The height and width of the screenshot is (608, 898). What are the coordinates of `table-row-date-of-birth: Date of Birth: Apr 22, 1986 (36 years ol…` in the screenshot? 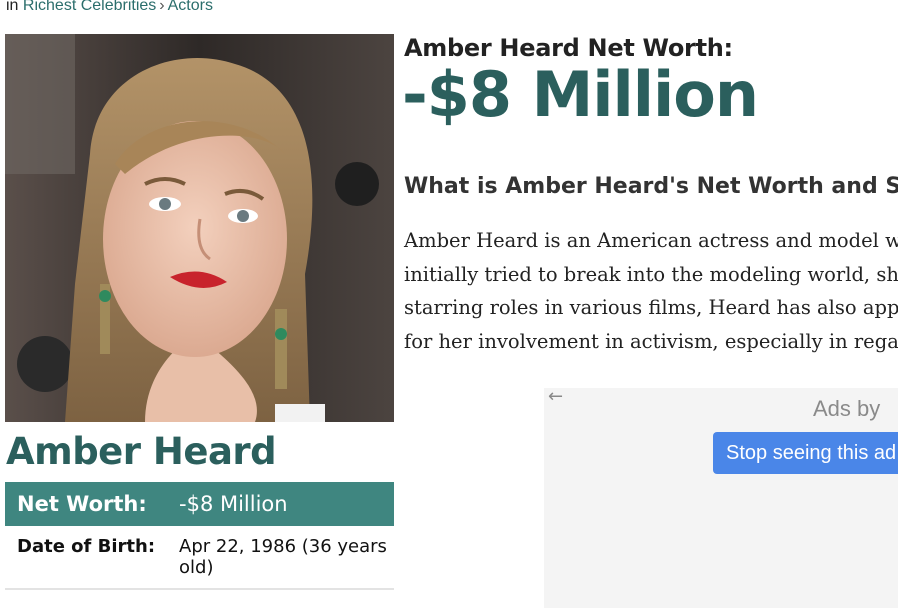 It's located at (199, 557).